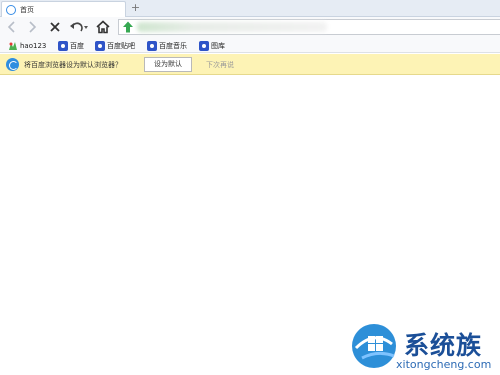 The image size is (500, 375). Describe the element at coordinates (128, 27) in the screenshot. I see `green-shield-icon` at that location.